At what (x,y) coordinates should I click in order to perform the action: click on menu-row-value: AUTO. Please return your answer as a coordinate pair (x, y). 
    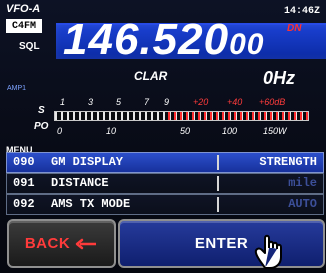
    Looking at the image, I should click on (302, 204).